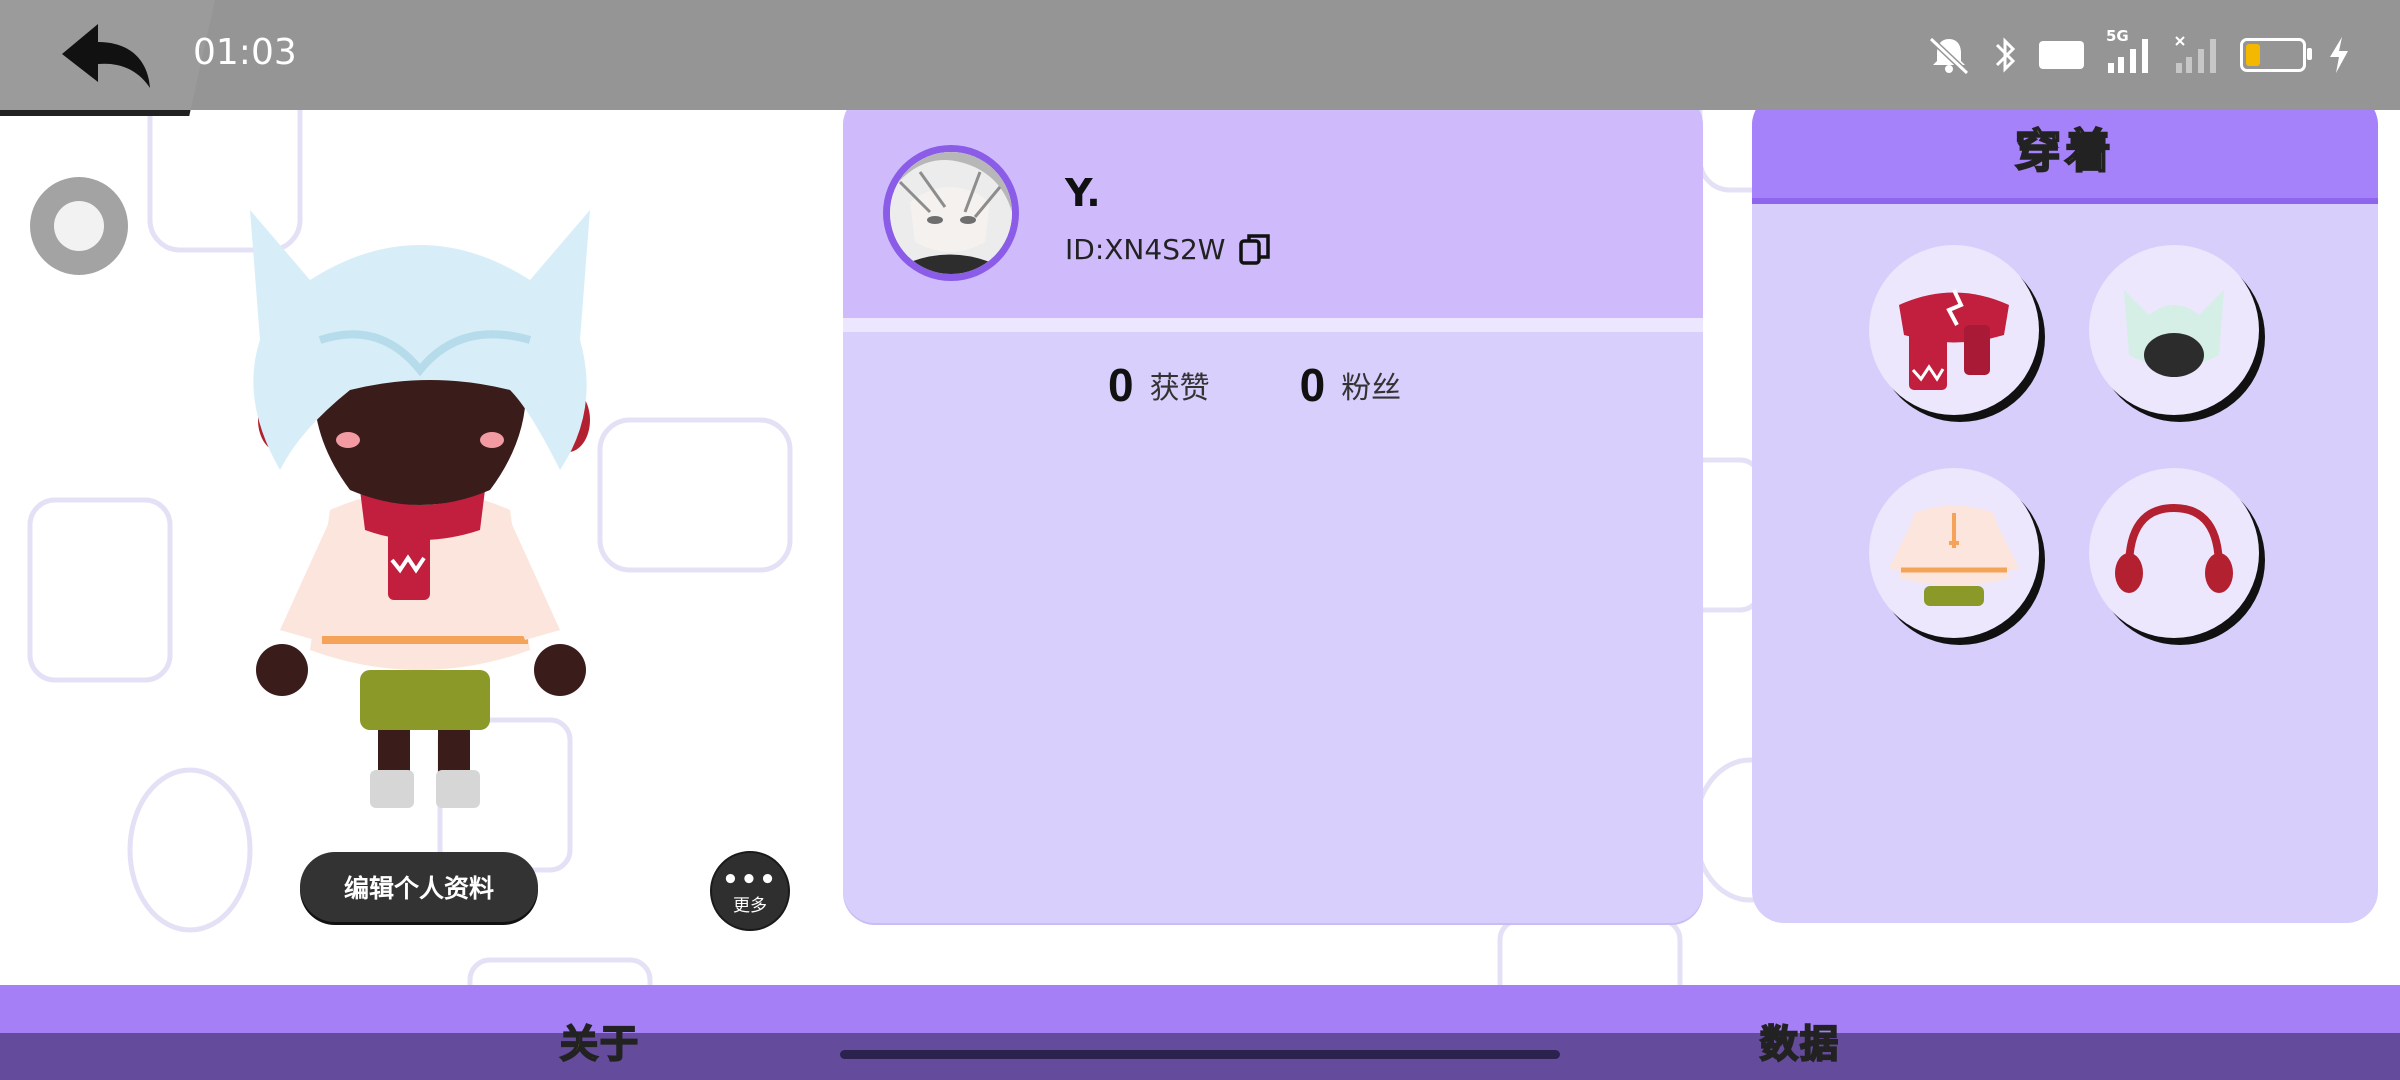  Describe the element at coordinates (2174, 548) in the screenshot. I see `earmuffs-icon` at that location.